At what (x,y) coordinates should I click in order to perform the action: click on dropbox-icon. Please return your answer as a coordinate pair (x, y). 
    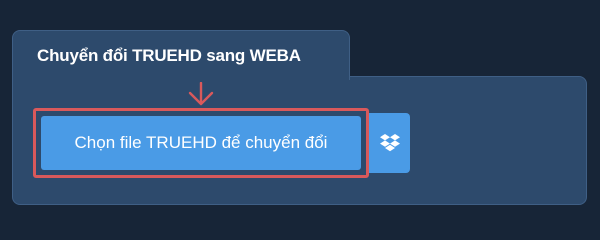
    Looking at the image, I should click on (389, 143).